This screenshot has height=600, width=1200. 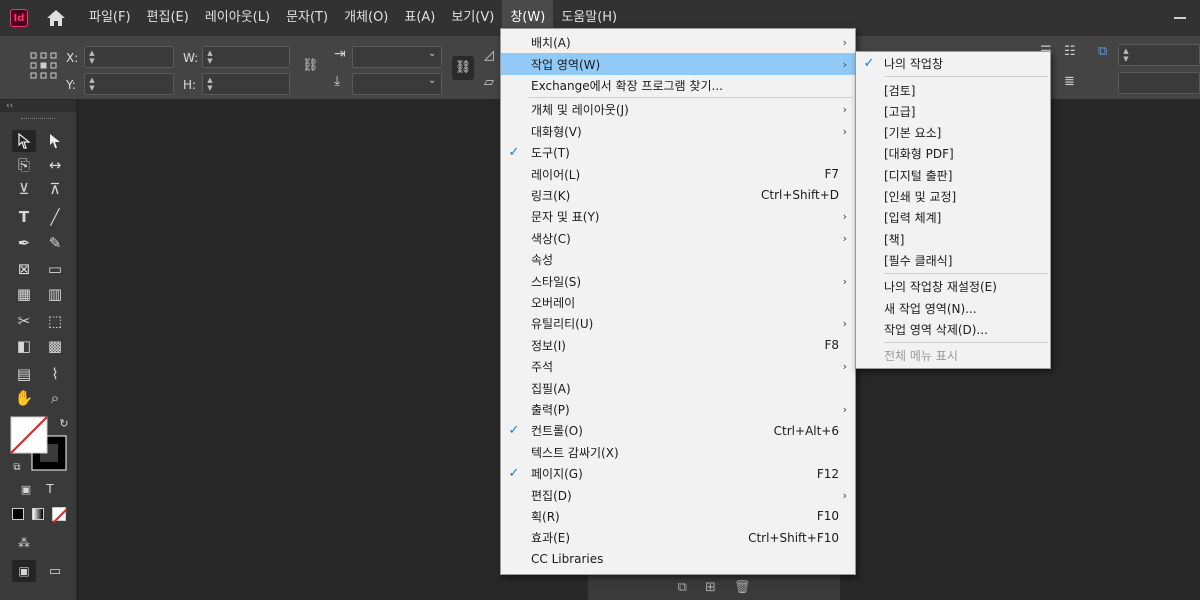 I want to click on page-tool-icon: ⎘, so click(x=24, y=165).